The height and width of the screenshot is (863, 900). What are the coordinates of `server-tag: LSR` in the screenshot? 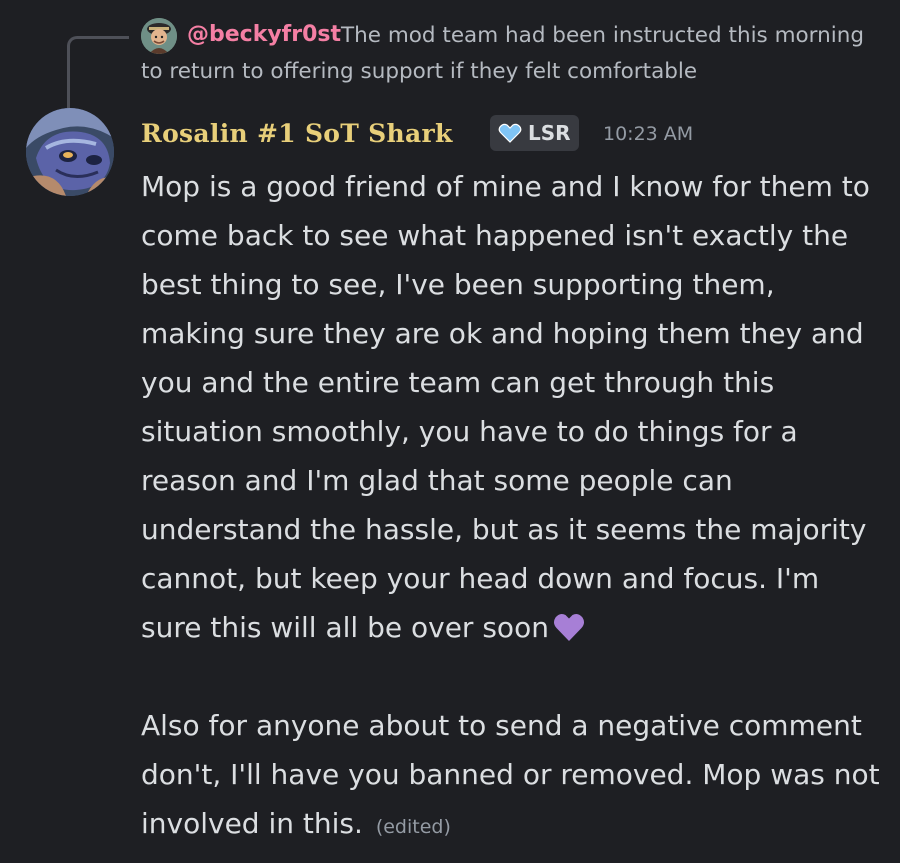 It's located at (534, 133).